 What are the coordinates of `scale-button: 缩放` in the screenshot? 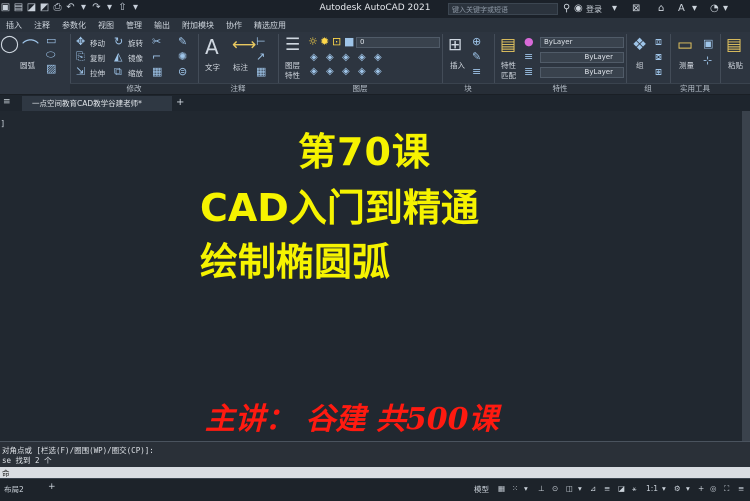 It's located at (135, 73).